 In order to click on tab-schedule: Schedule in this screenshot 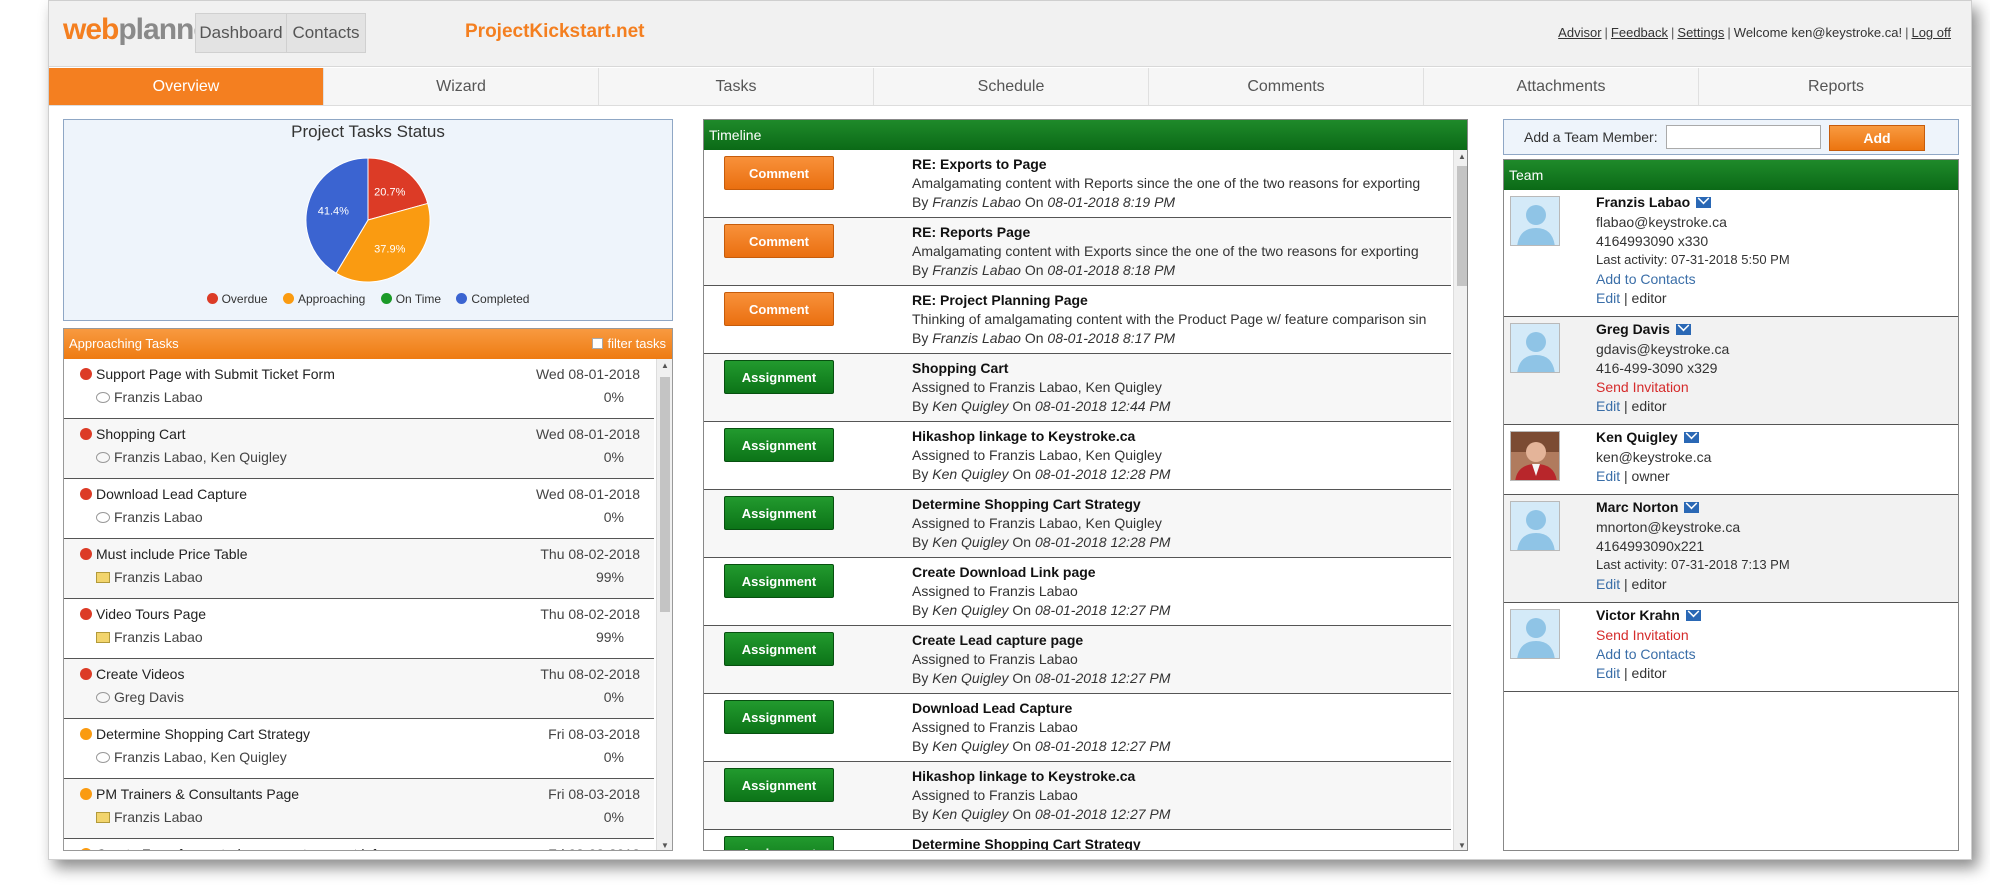, I will do `click(1010, 86)`.